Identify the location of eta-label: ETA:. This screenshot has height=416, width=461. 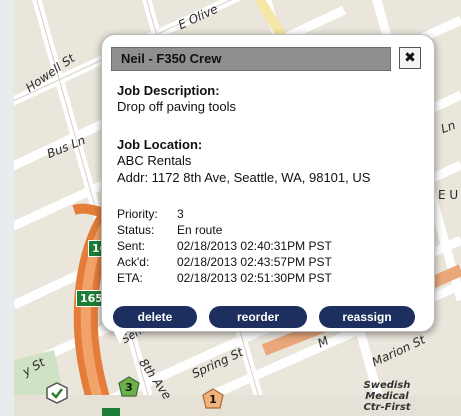
(130, 278).